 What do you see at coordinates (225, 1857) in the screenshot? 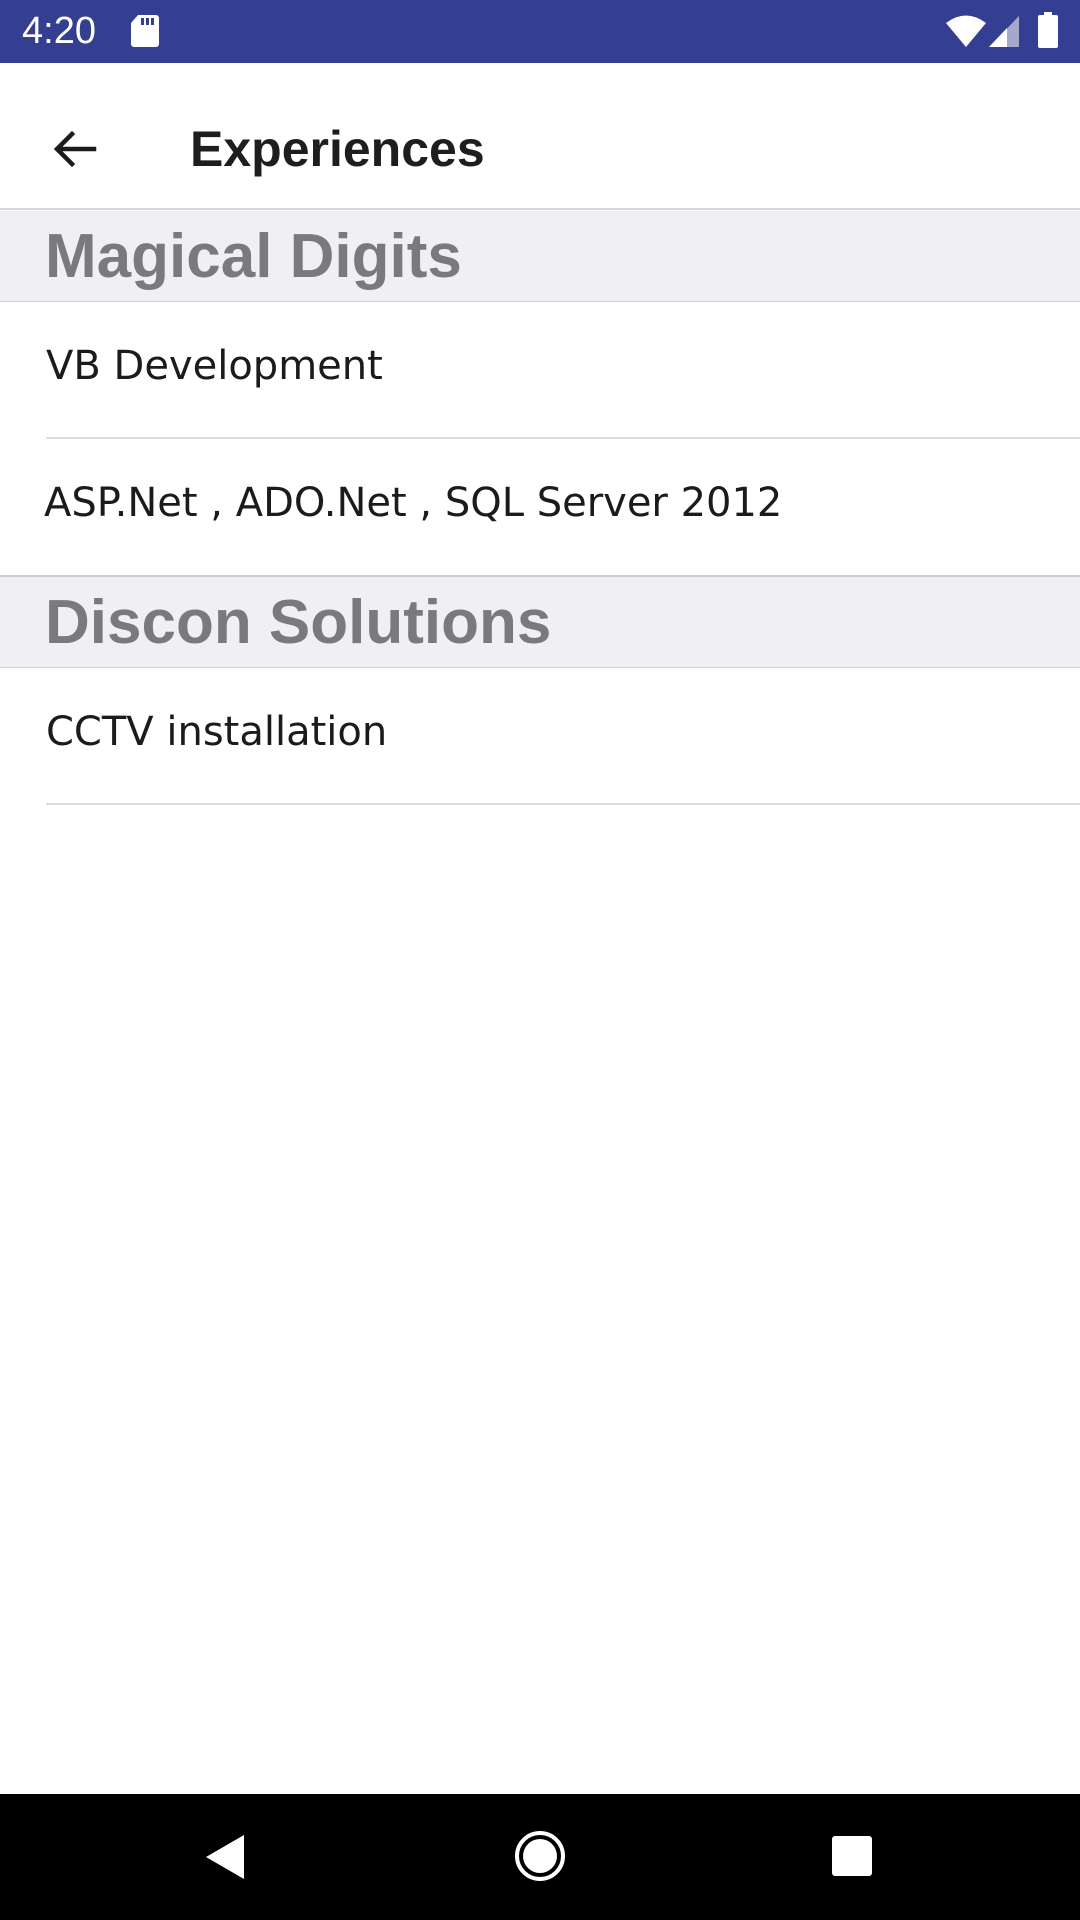
I see `nav-back-icon` at bounding box center [225, 1857].